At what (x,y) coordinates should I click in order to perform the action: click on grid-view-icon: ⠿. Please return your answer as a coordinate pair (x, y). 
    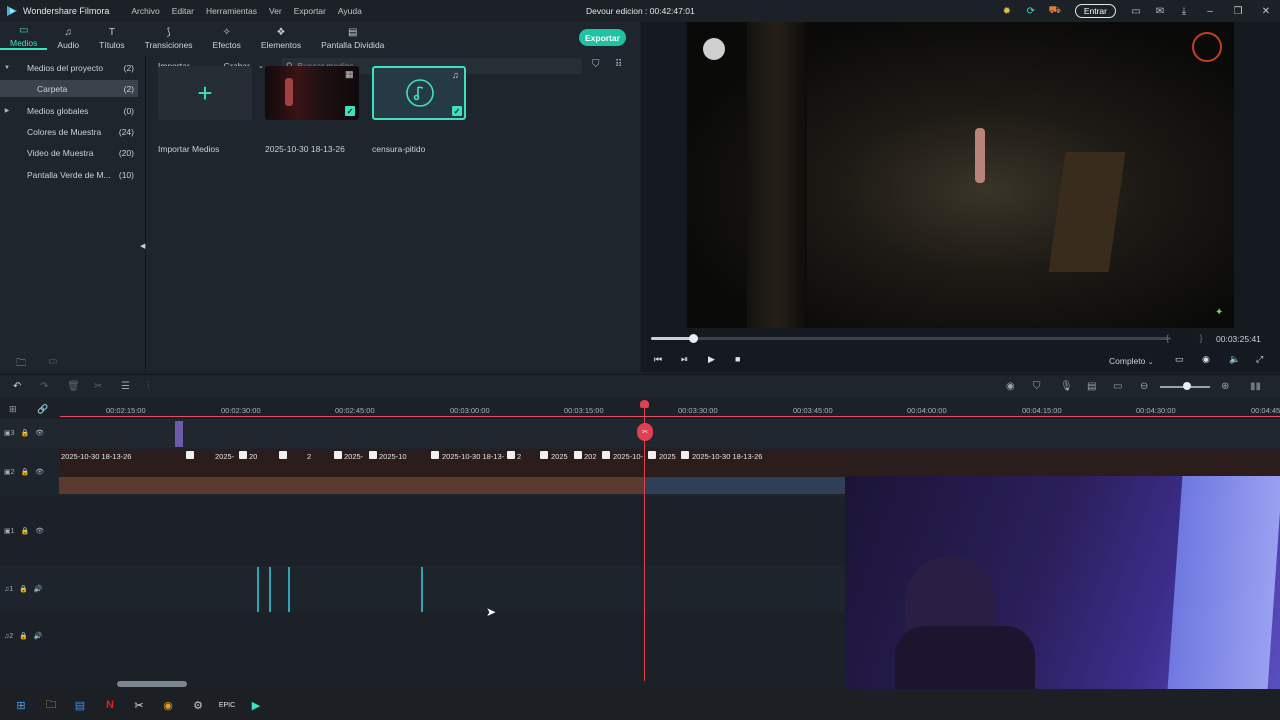
    Looking at the image, I should click on (618, 64).